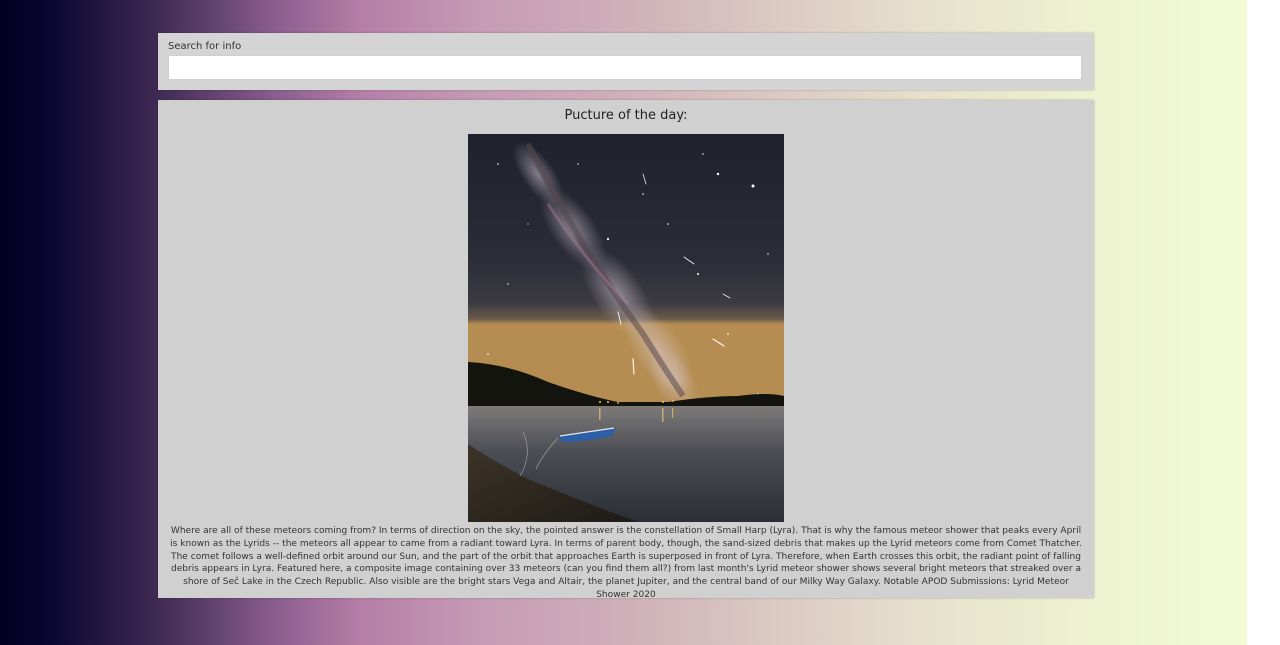  I want to click on picture-title: Pucture of the day:, so click(626, 115).